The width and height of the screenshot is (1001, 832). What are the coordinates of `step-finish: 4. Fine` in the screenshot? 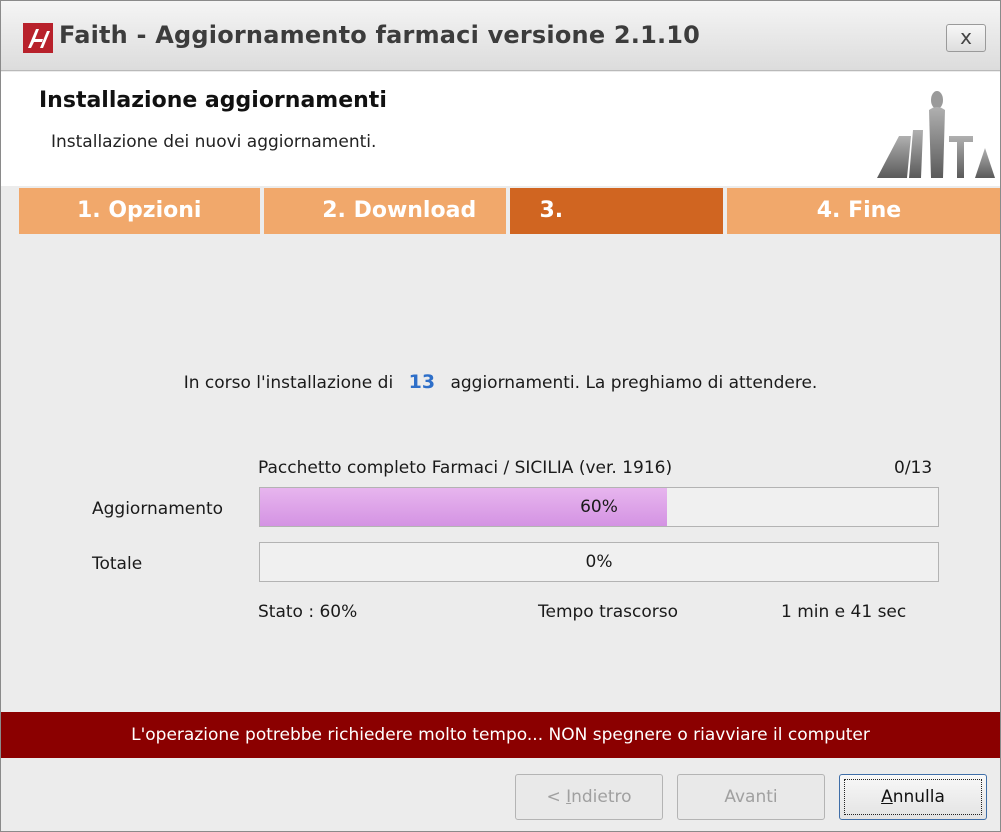 It's located at (863, 211).